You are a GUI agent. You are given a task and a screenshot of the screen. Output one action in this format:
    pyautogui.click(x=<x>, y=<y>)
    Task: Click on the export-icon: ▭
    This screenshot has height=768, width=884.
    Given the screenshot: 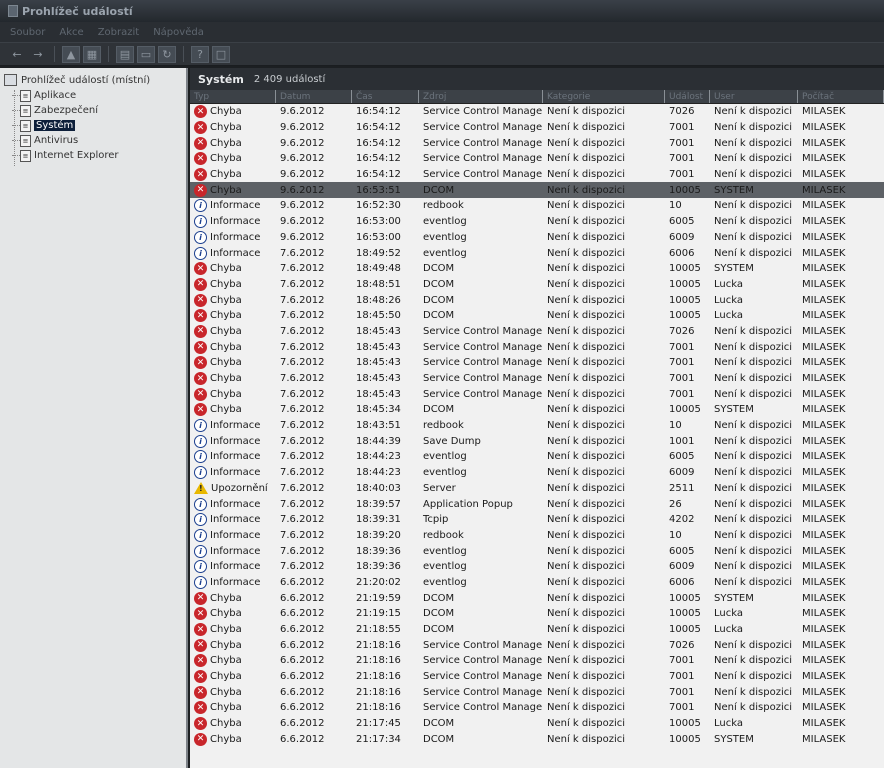 What is the action you would take?
    pyautogui.click(x=146, y=54)
    